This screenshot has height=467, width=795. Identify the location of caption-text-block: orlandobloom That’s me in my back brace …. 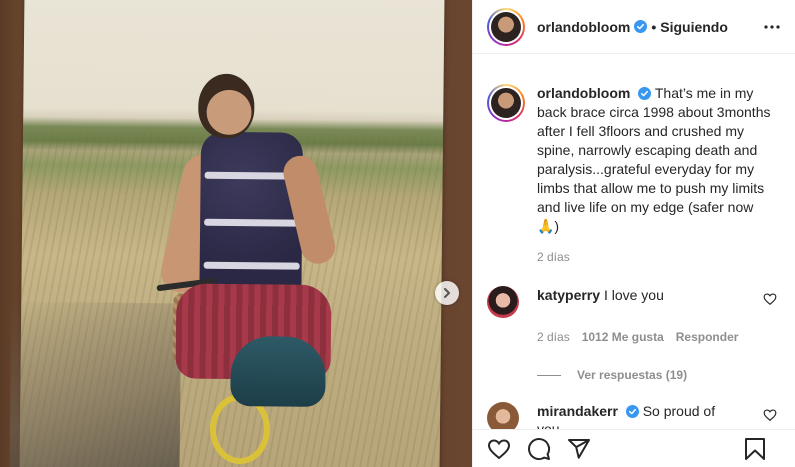
(657, 160).